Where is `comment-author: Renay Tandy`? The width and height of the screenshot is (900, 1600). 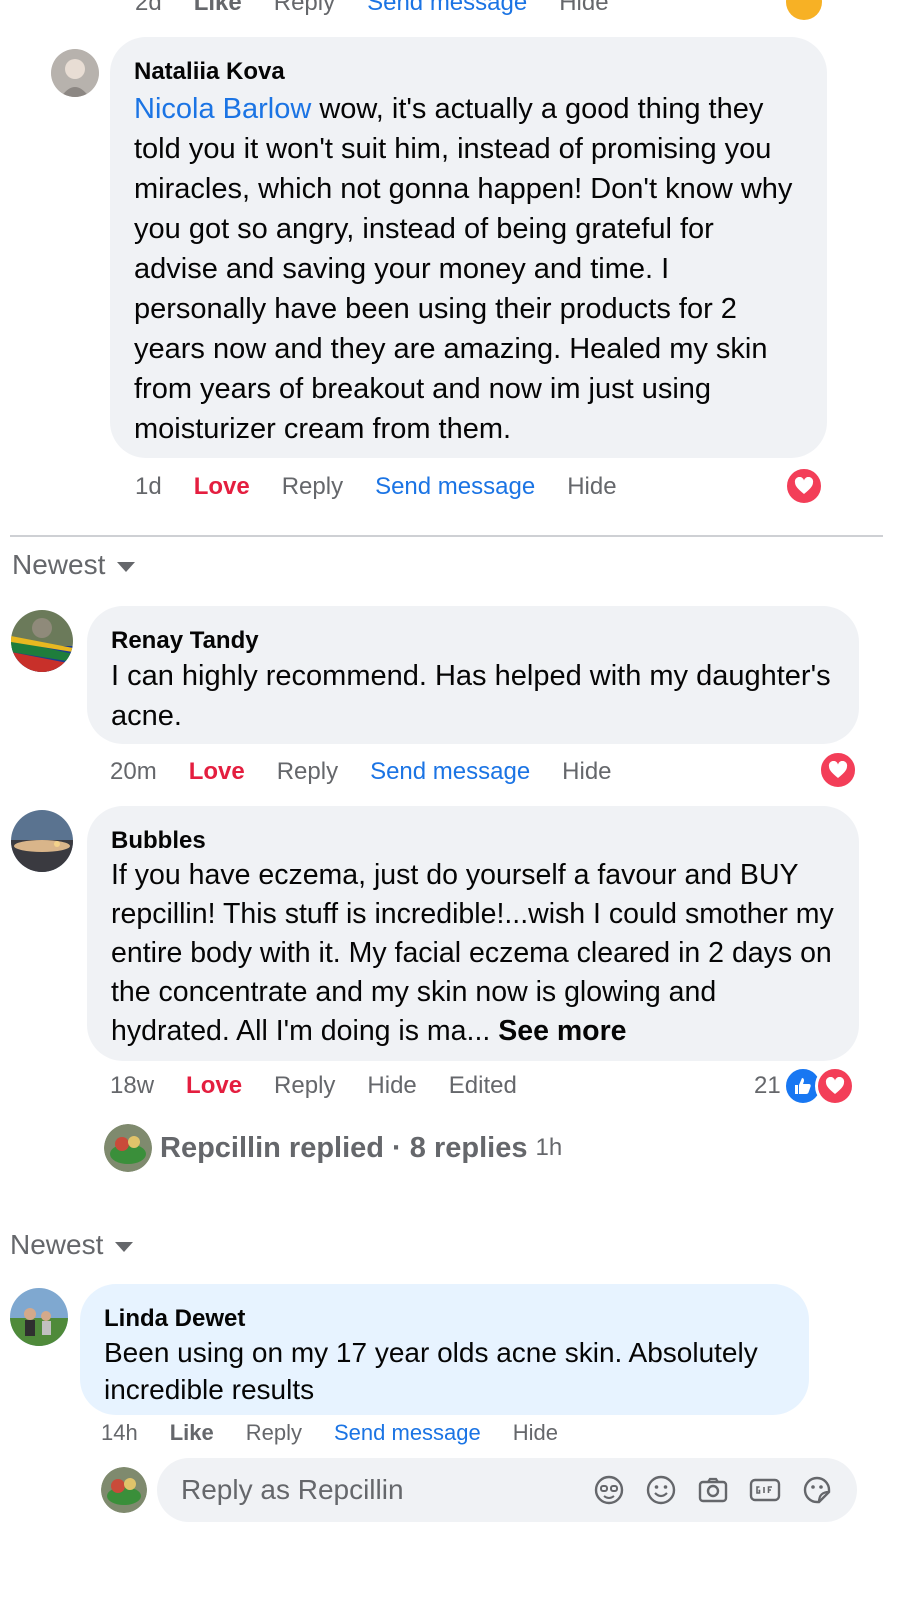 comment-author: Renay Tandy is located at coordinates (473, 641).